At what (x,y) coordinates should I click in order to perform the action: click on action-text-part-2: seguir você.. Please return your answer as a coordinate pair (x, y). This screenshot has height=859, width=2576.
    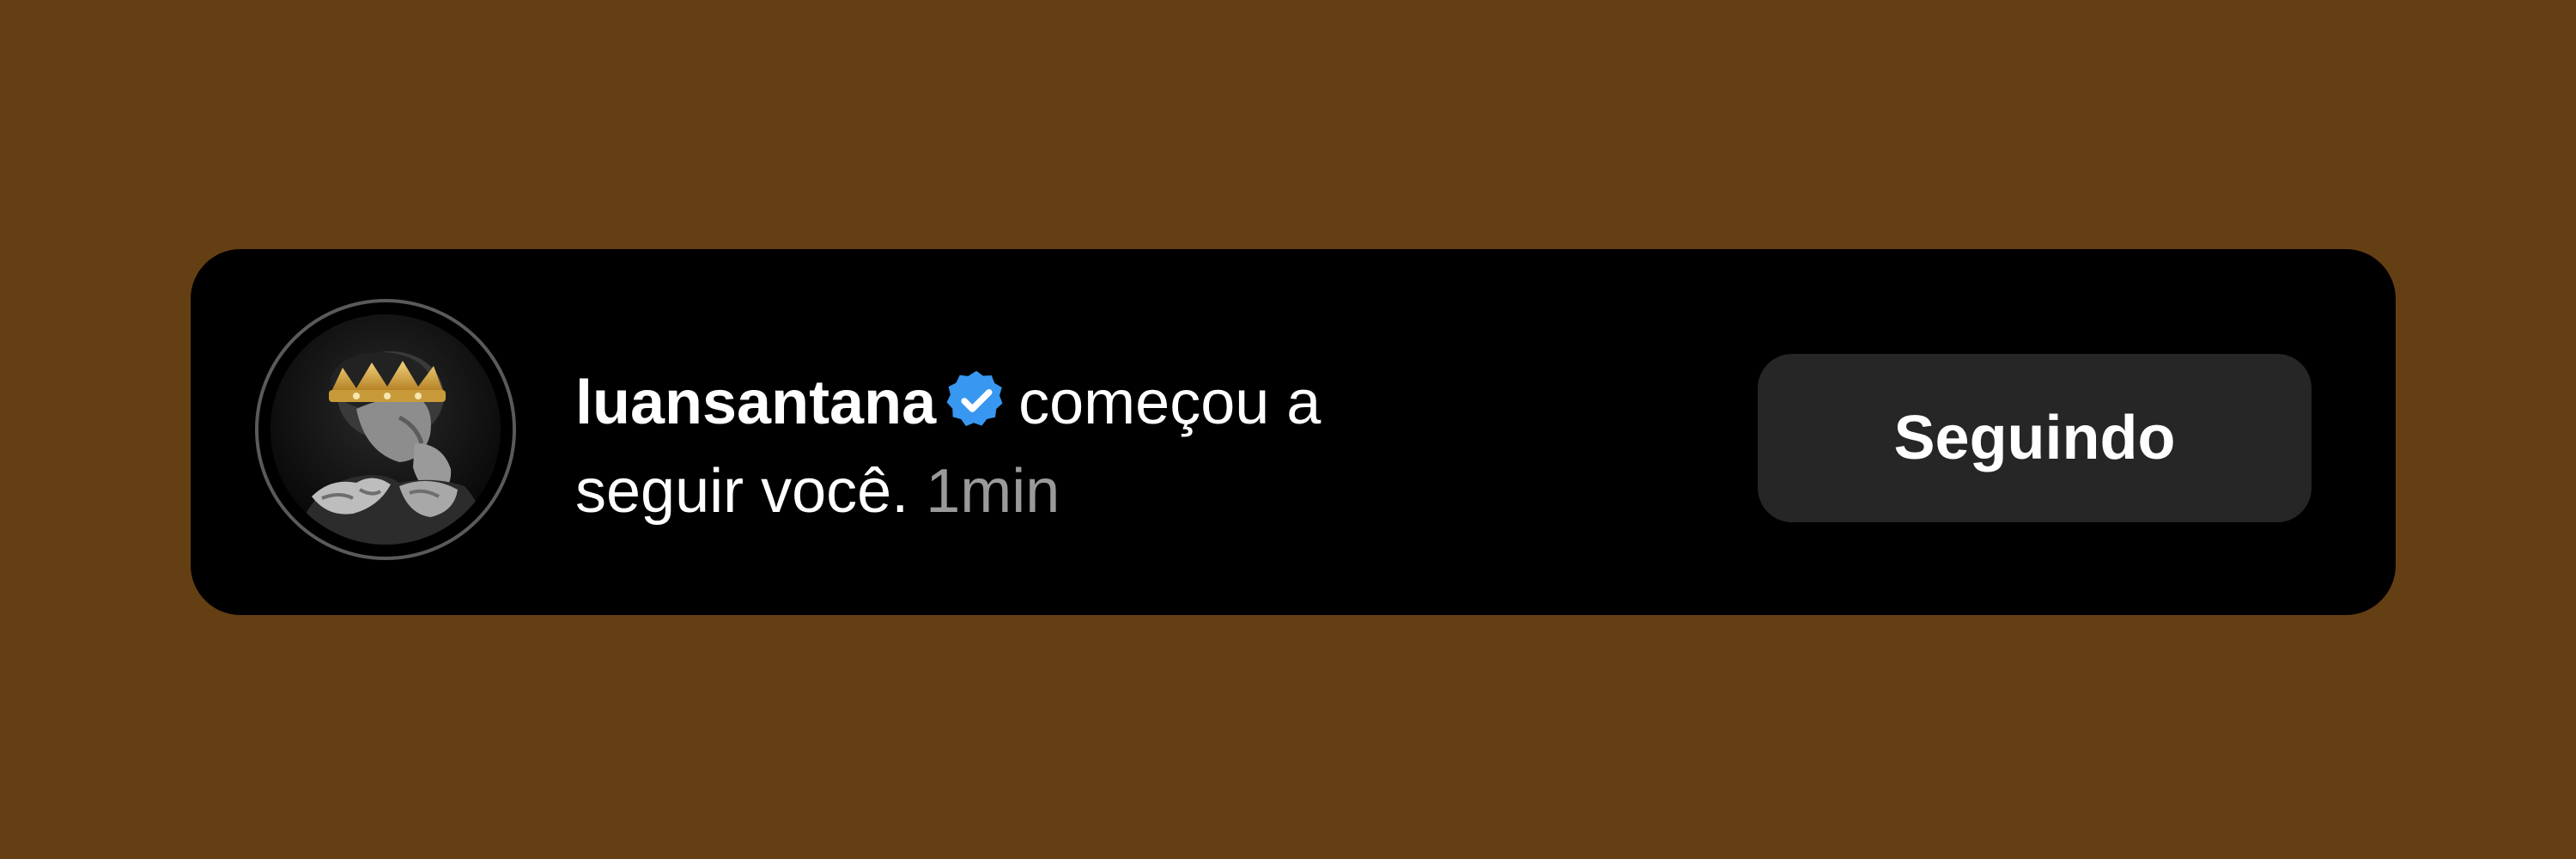
    Looking at the image, I should click on (742, 492).